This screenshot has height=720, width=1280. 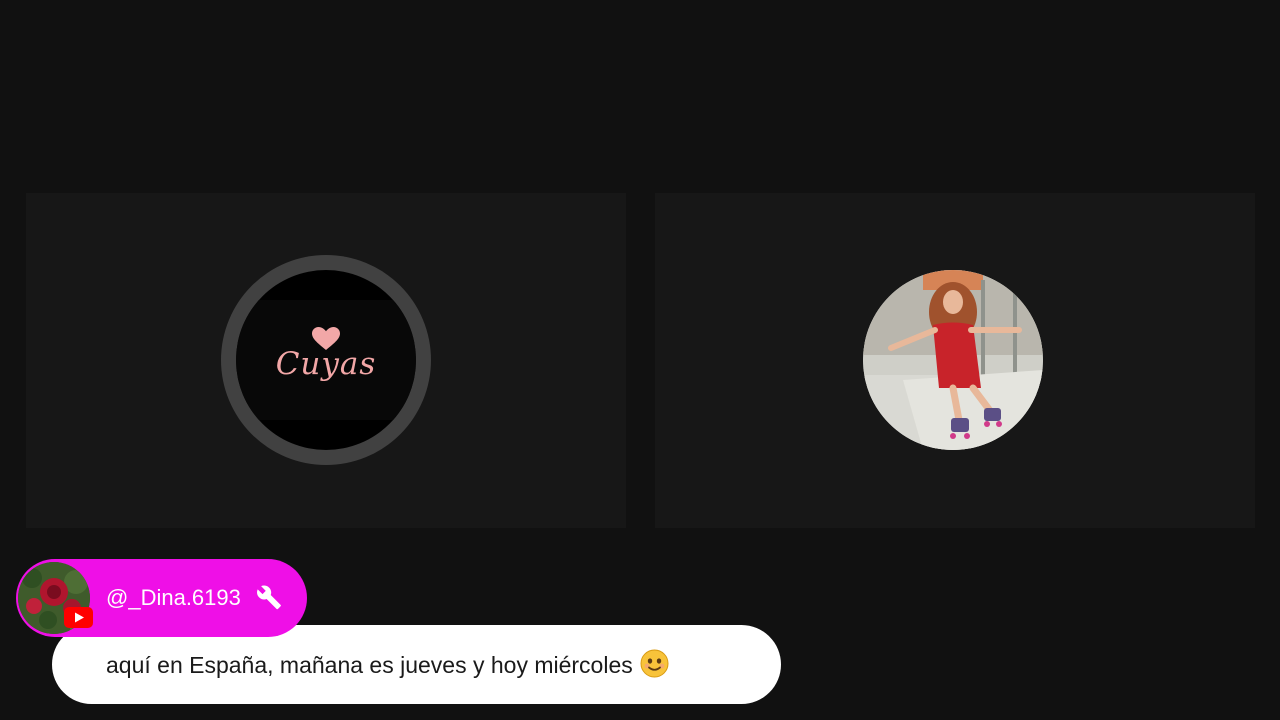 I want to click on skater-avatar, so click(x=953, y=360).